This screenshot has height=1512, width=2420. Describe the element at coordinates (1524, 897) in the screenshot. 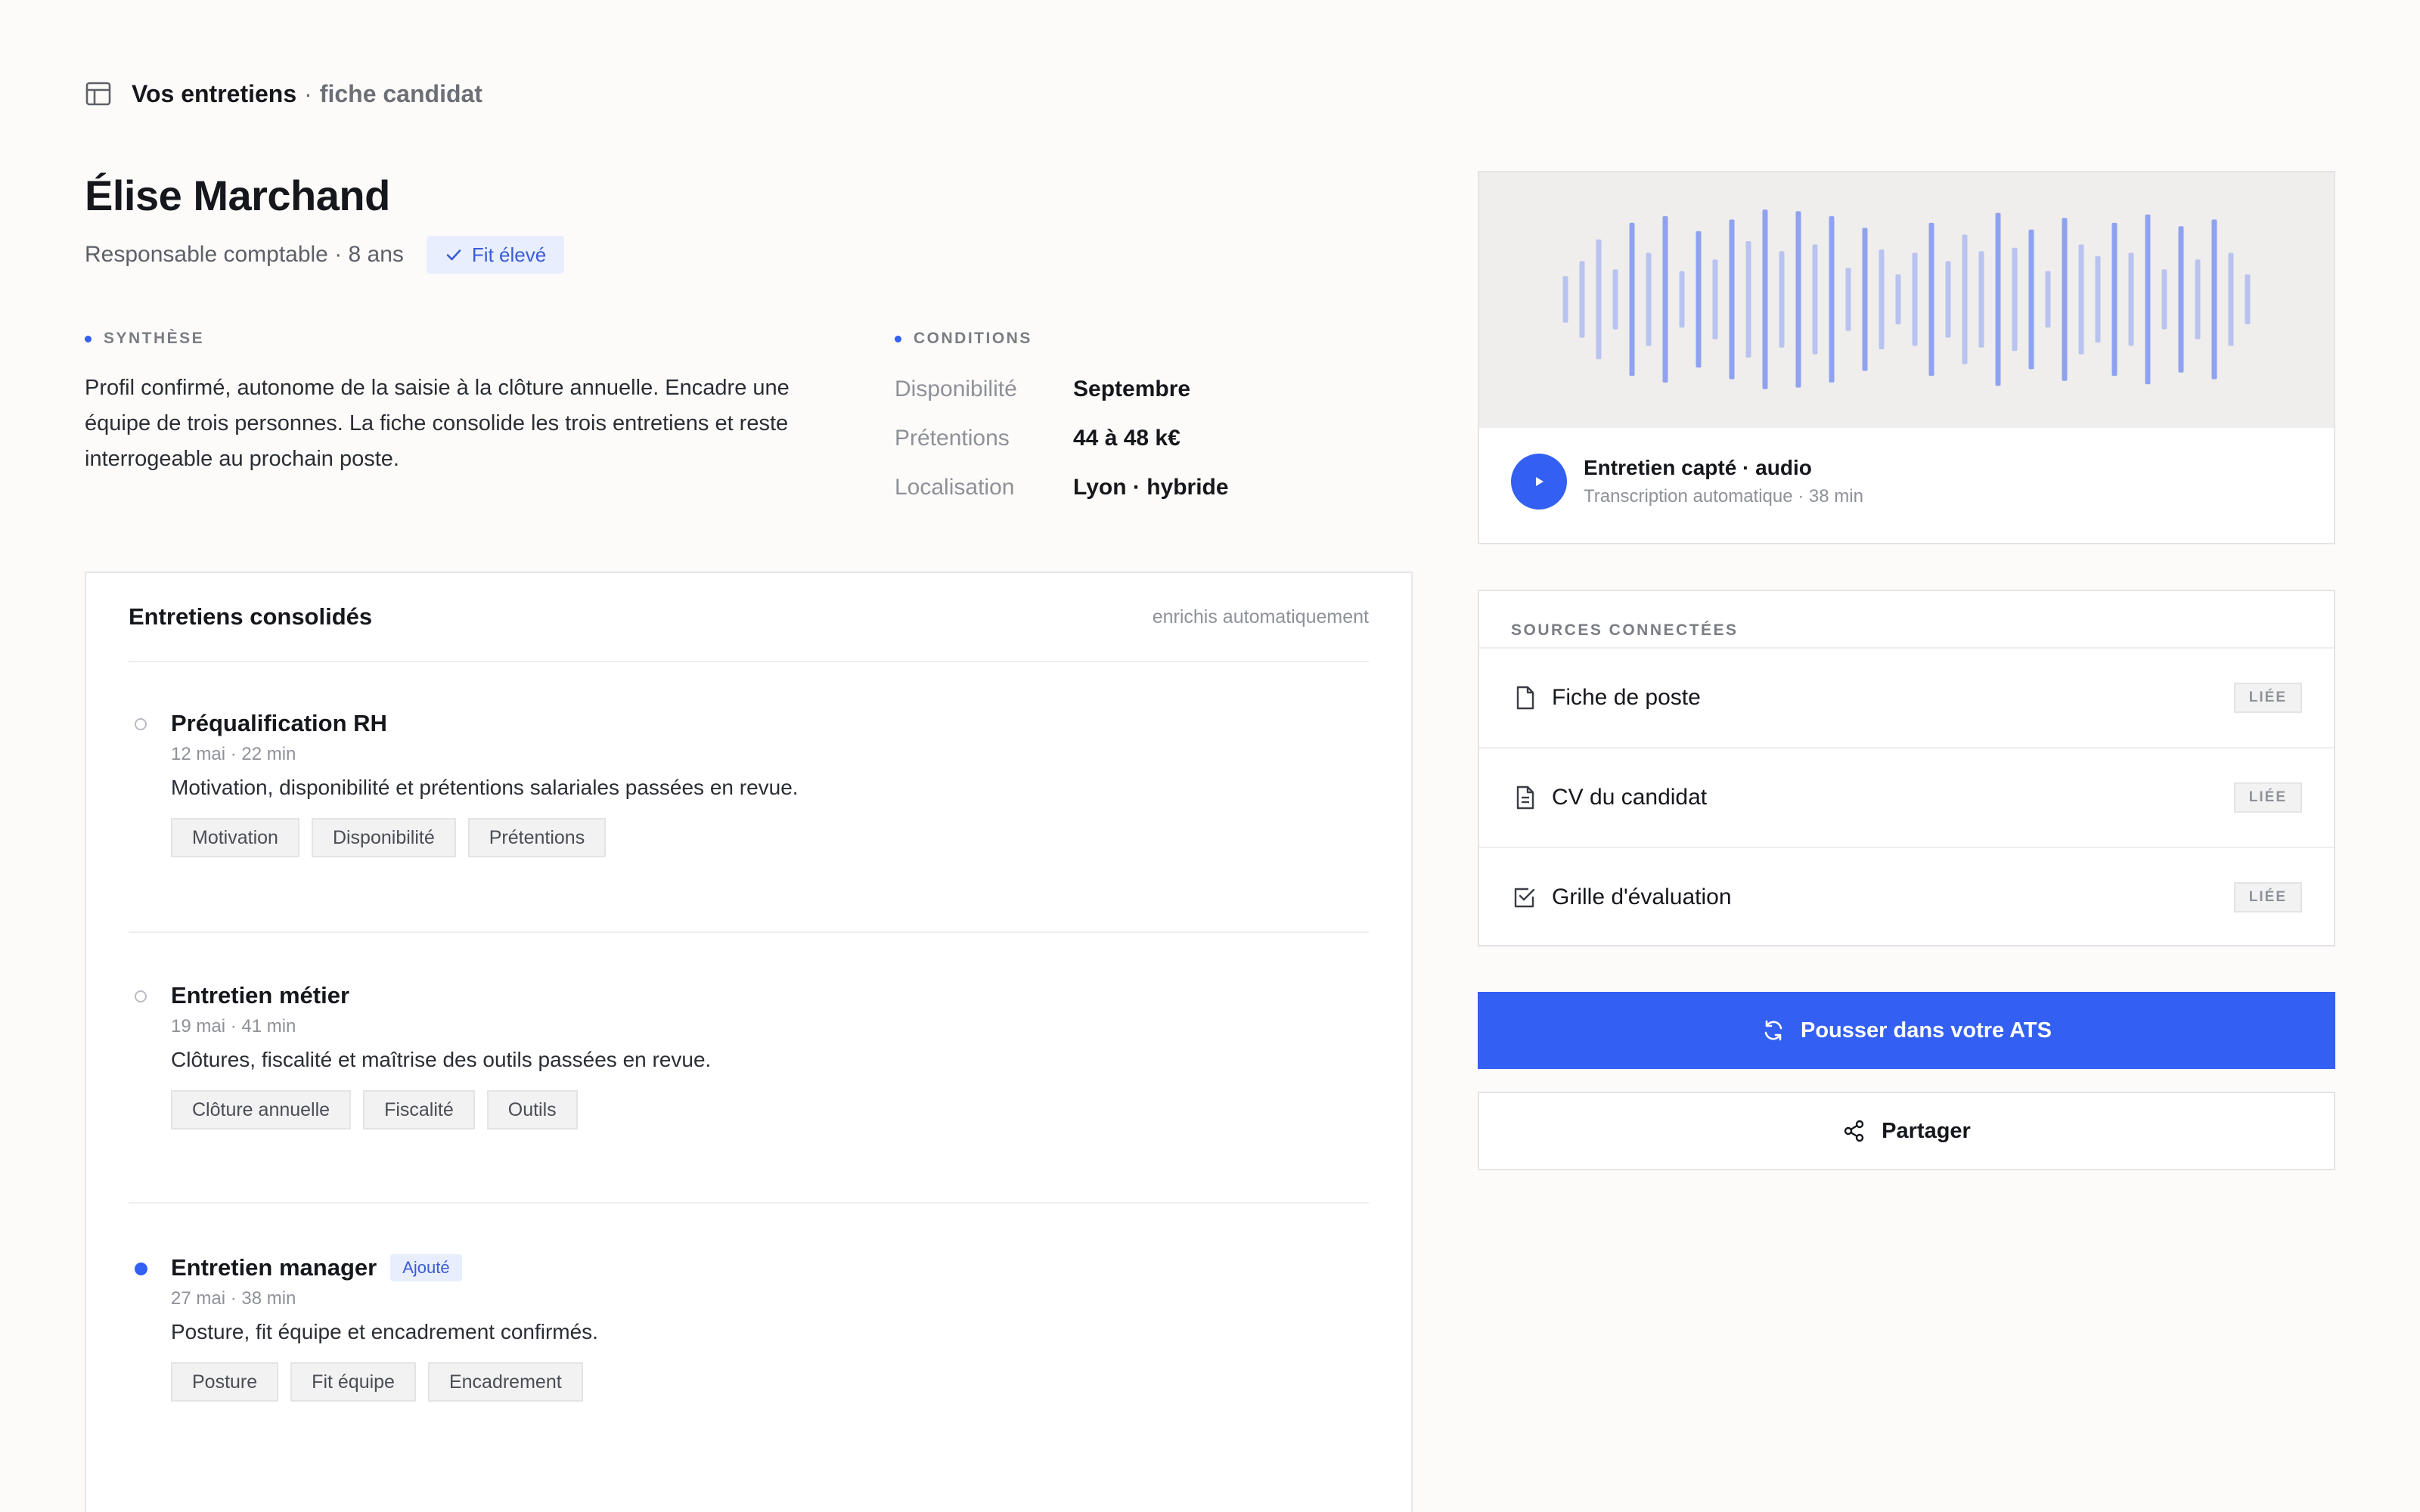

I see `checkbox-icon` at that location.